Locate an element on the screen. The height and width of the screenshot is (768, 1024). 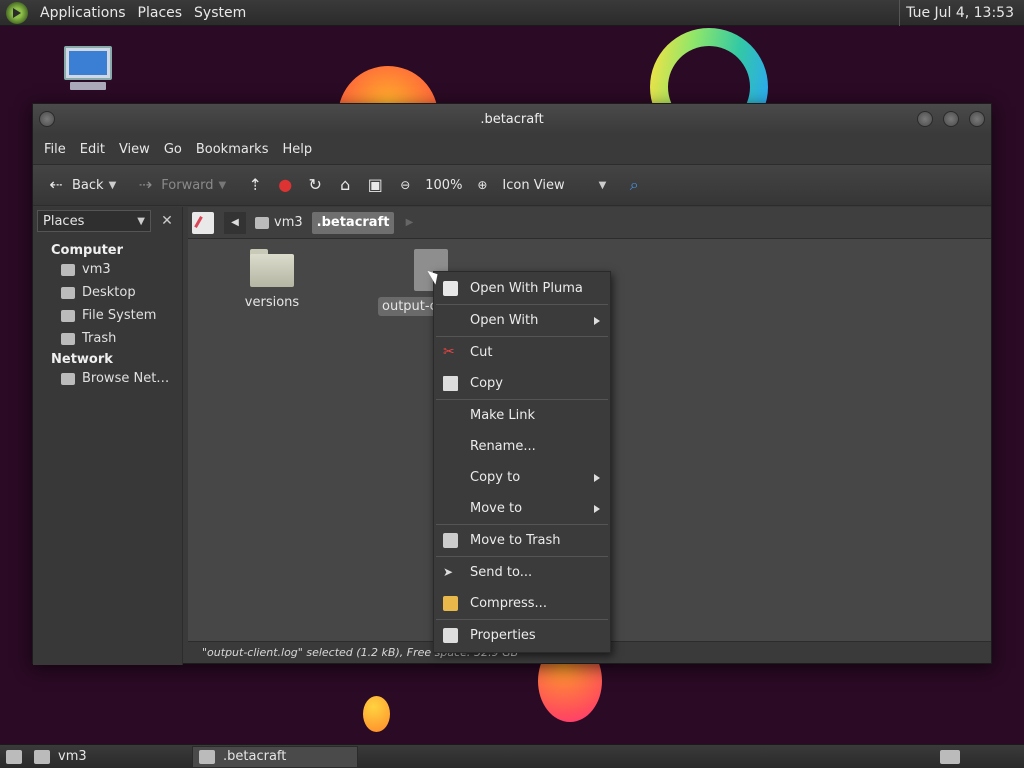
taskbar-item-vm3: vm3 is located at coordinates (110, 757).